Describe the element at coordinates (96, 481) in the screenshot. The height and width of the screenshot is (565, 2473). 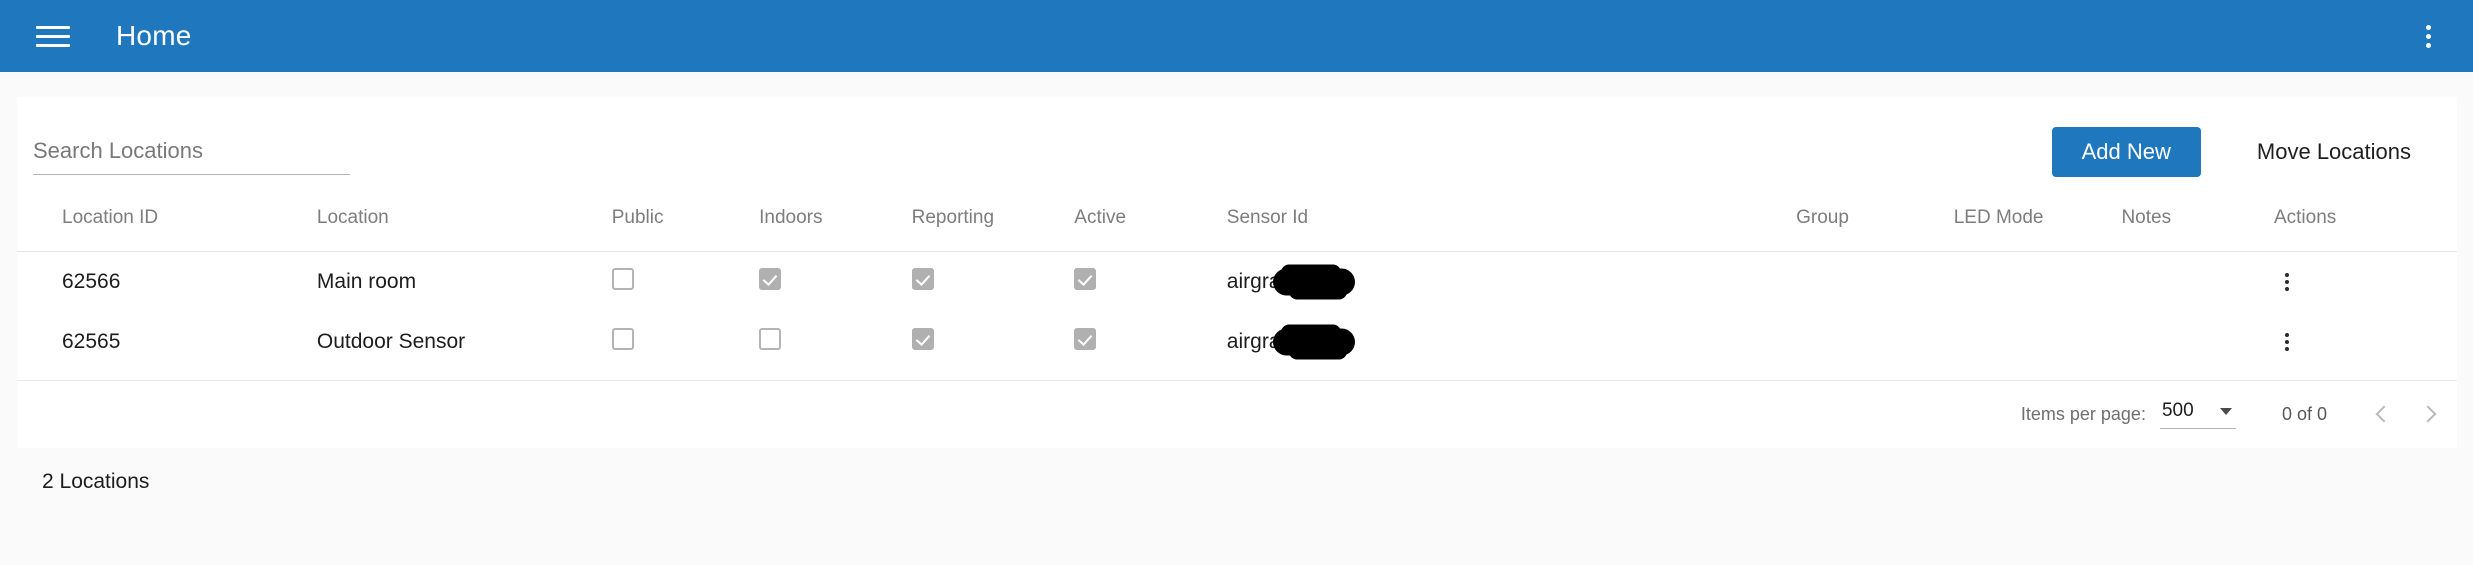
I see `locations-count-label: 2 Locations` at that location.